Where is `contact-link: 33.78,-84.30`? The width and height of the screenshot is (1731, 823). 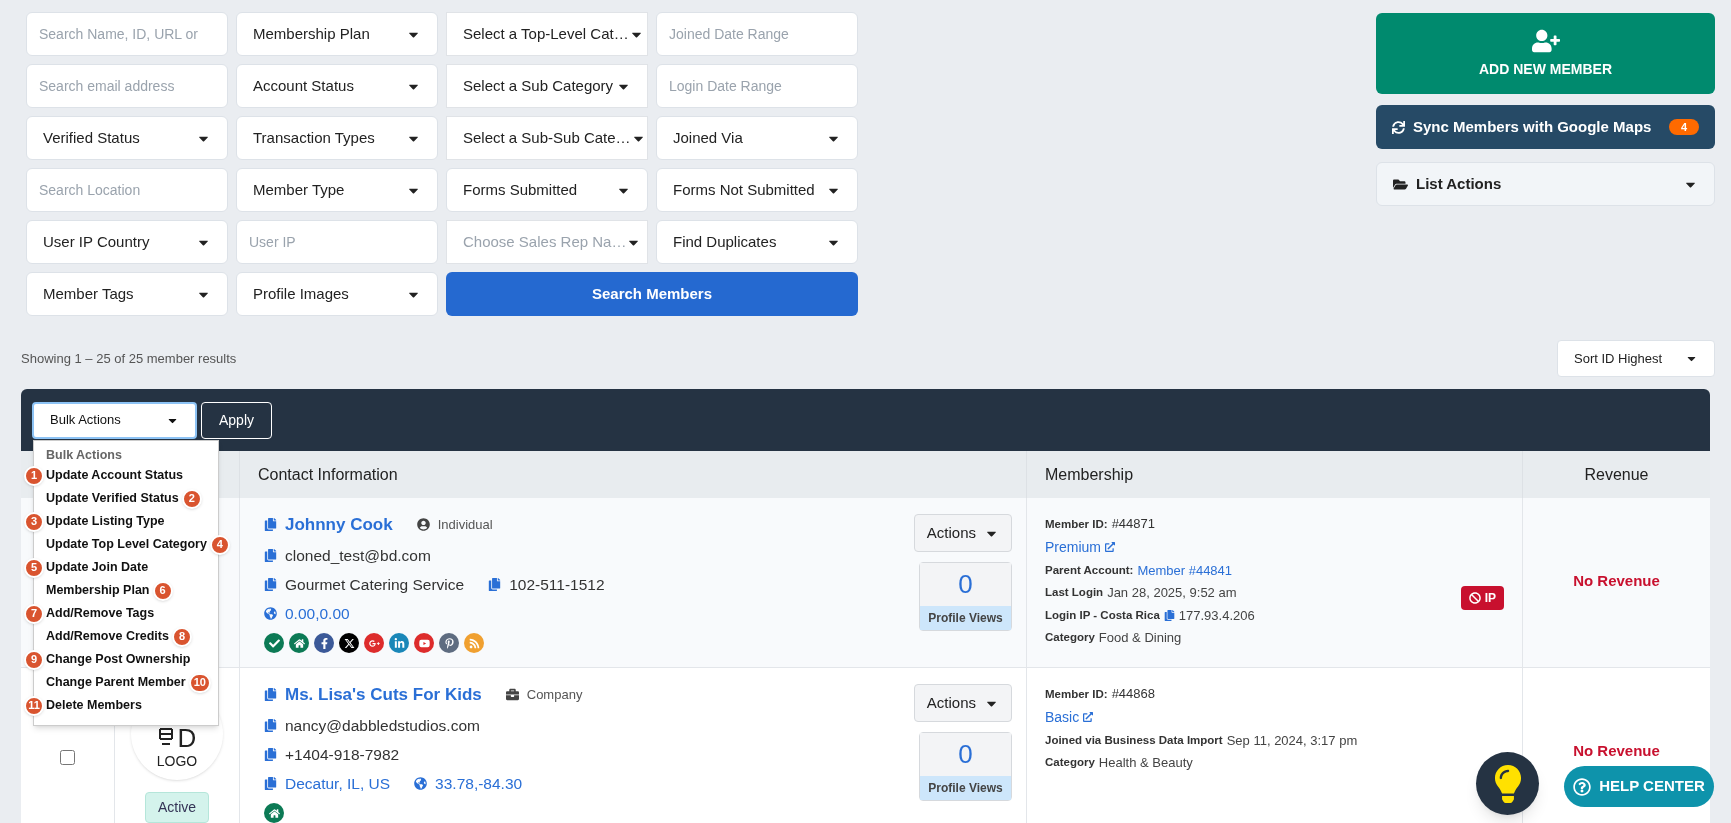 contact-link: 33.78,-84.30 is located at coordinates (479, 784).